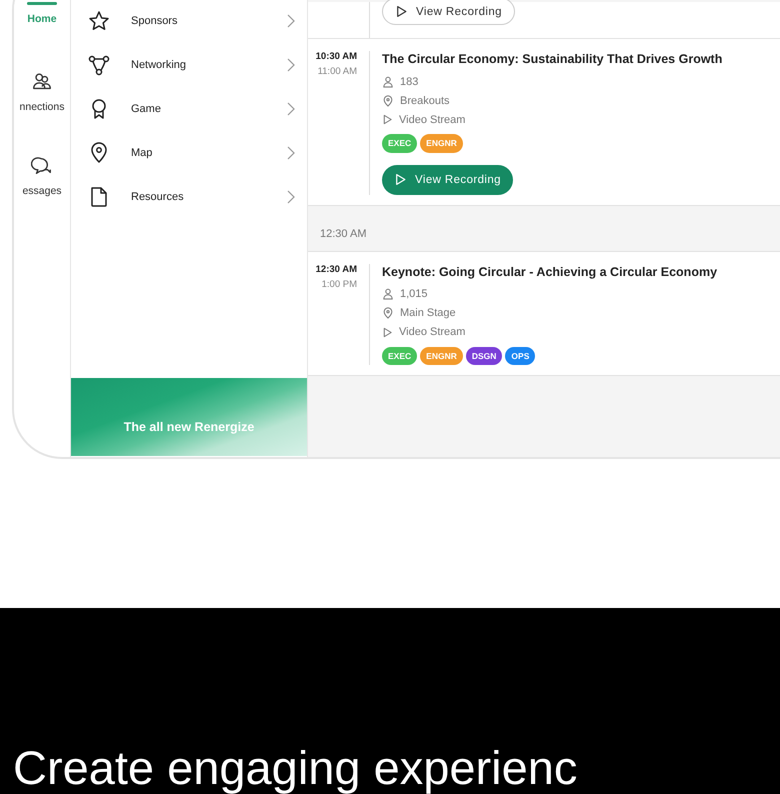  Describe the element at coordinates (99, 65) in the screenshot. I see `network-icon` at that location.